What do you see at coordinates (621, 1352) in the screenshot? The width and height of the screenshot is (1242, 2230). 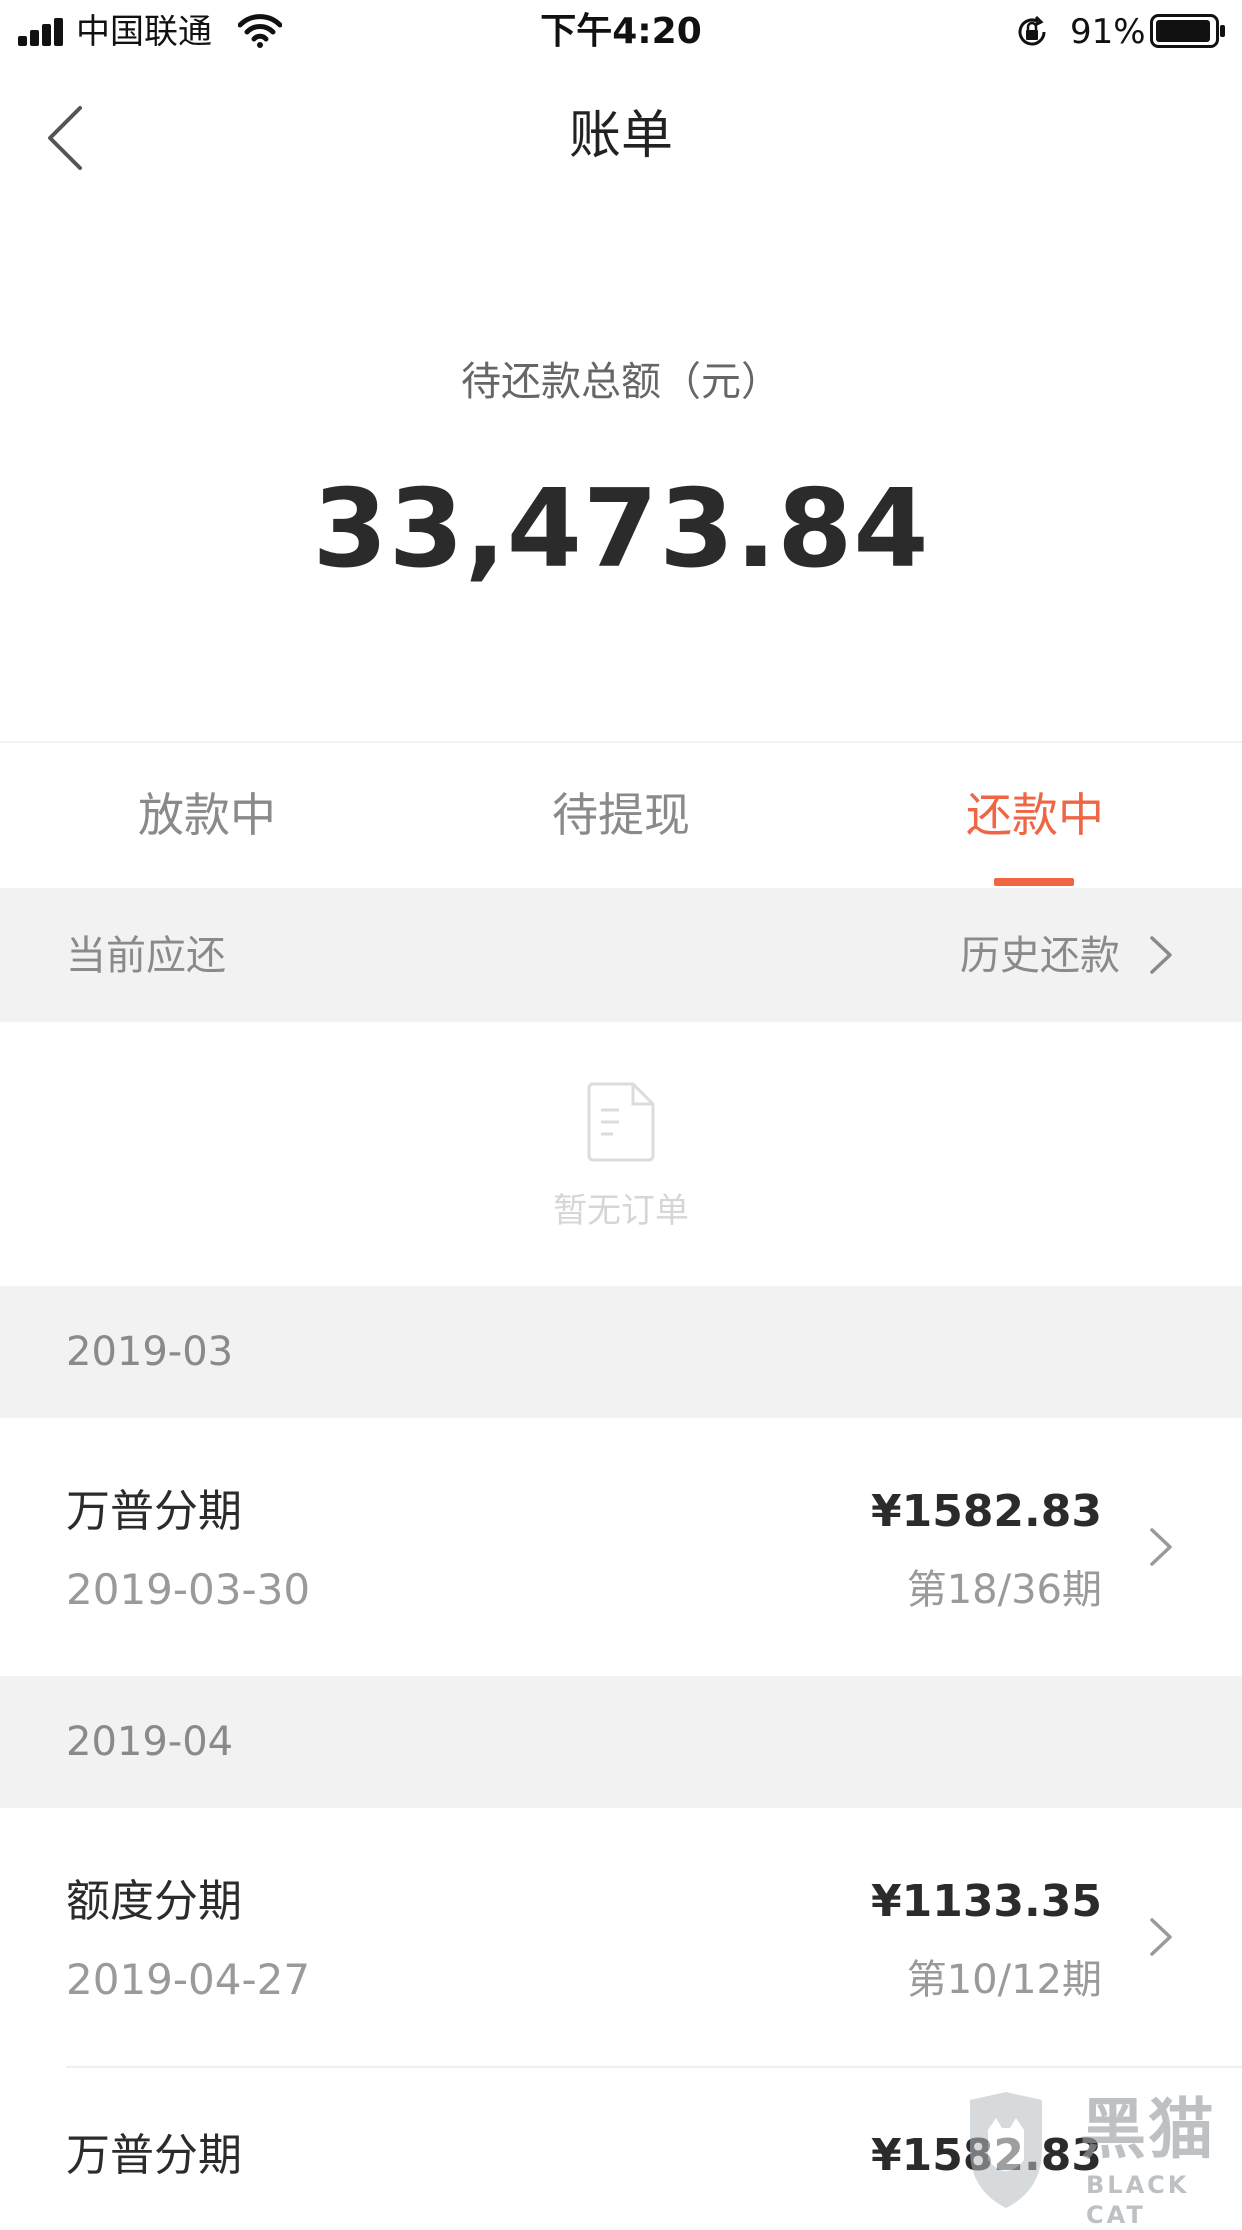 I see `month-header: 2019-03` at bounding box center [621, 1352].